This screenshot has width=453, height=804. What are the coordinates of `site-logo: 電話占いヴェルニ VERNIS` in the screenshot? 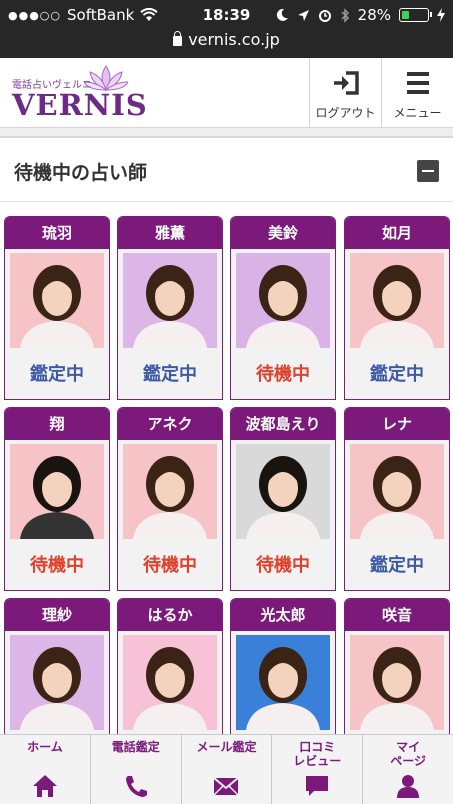 It's located at (79, 93).